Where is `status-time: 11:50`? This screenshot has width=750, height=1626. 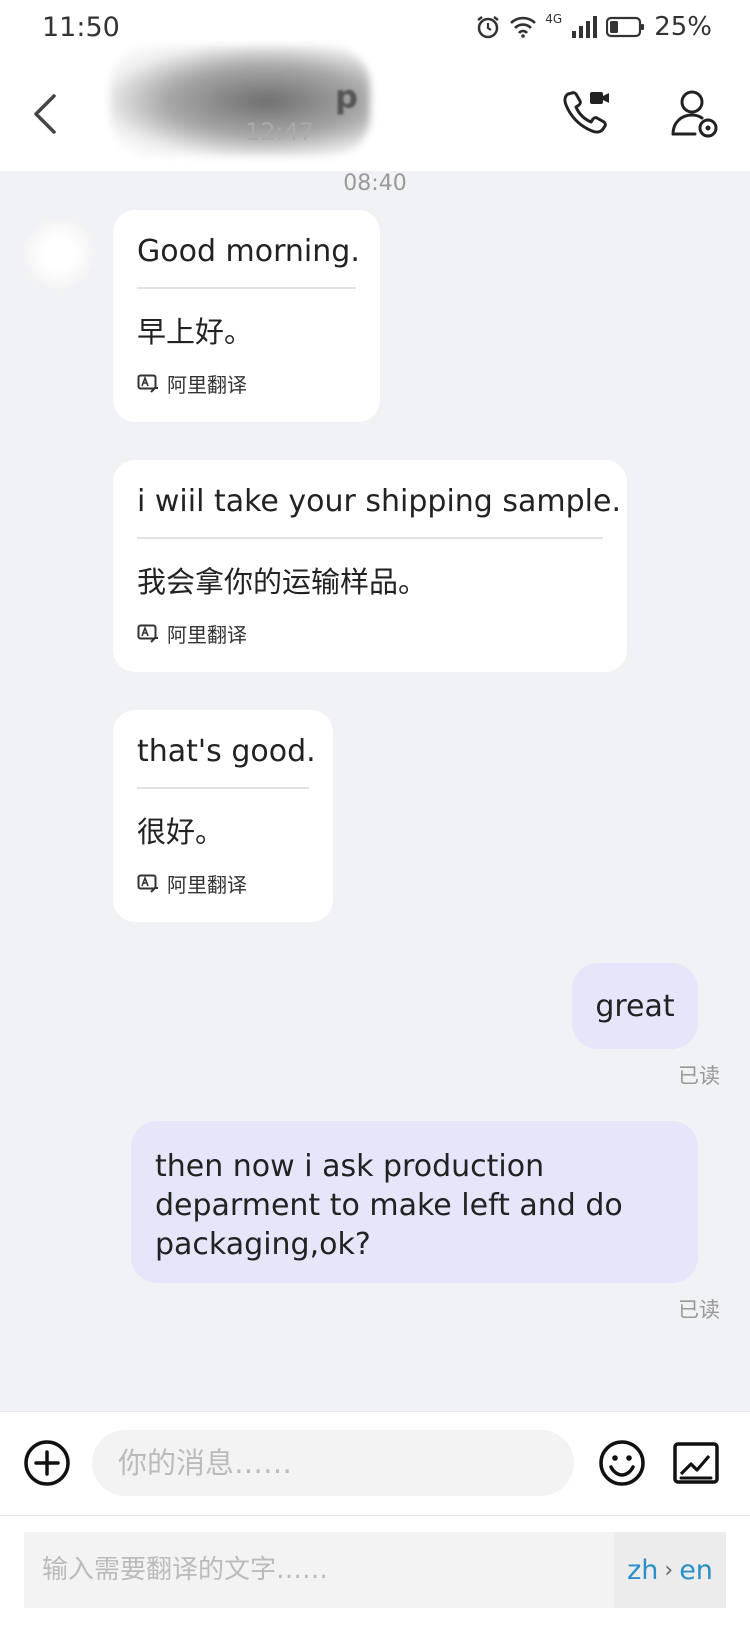
status-time: 11:50 is located at coordinates (81, 27).